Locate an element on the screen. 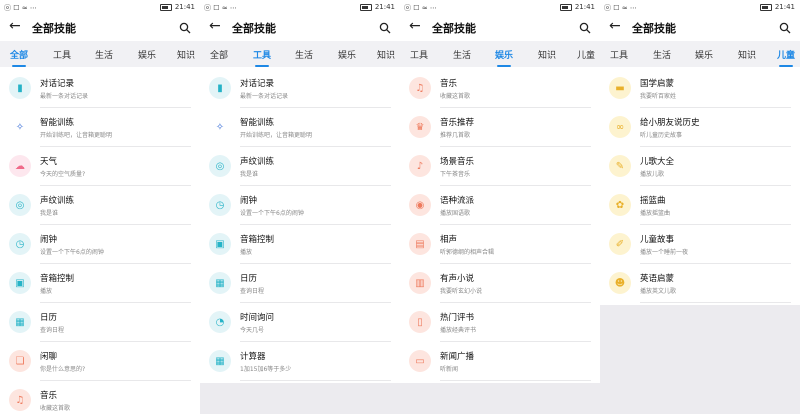  skill-name: 英语启蒙 is located at coordinates (657, 279).